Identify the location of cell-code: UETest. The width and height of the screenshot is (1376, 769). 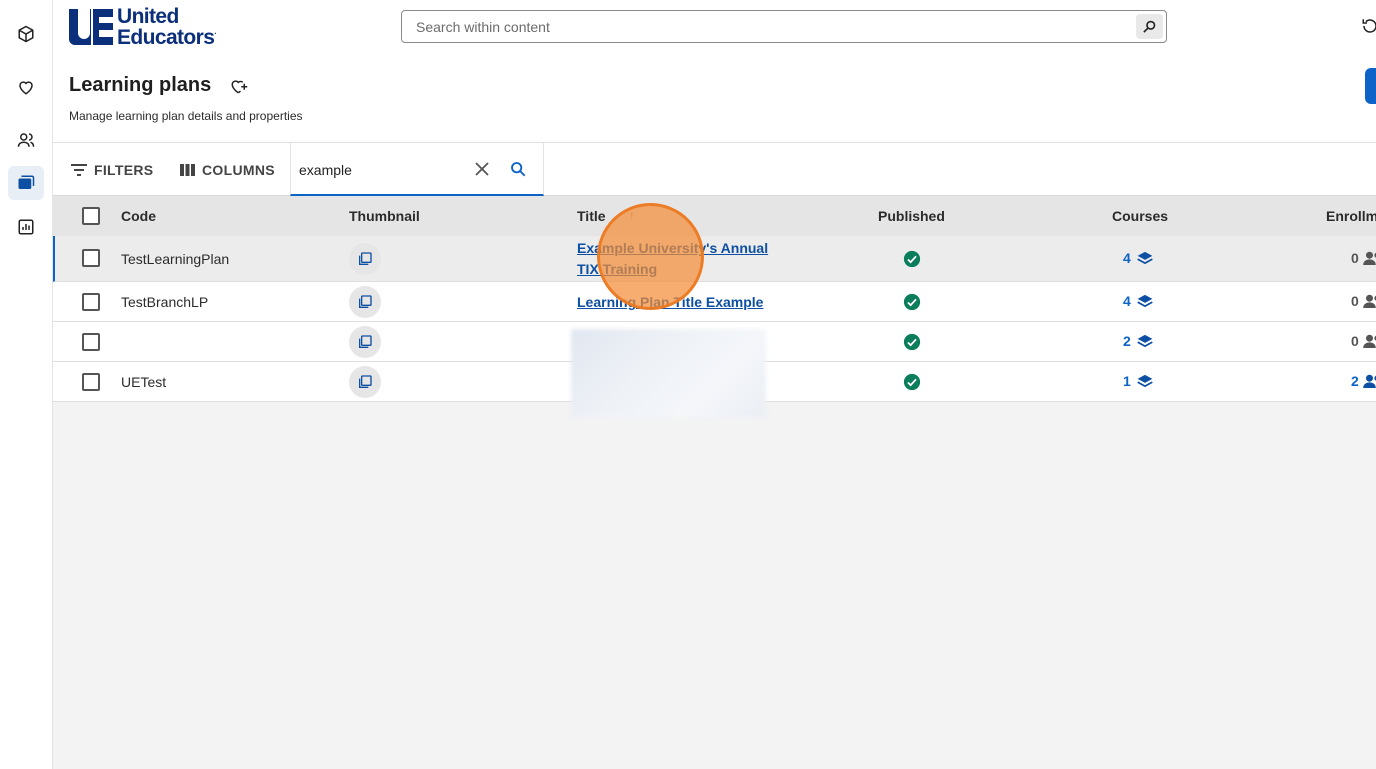
(144, 382).